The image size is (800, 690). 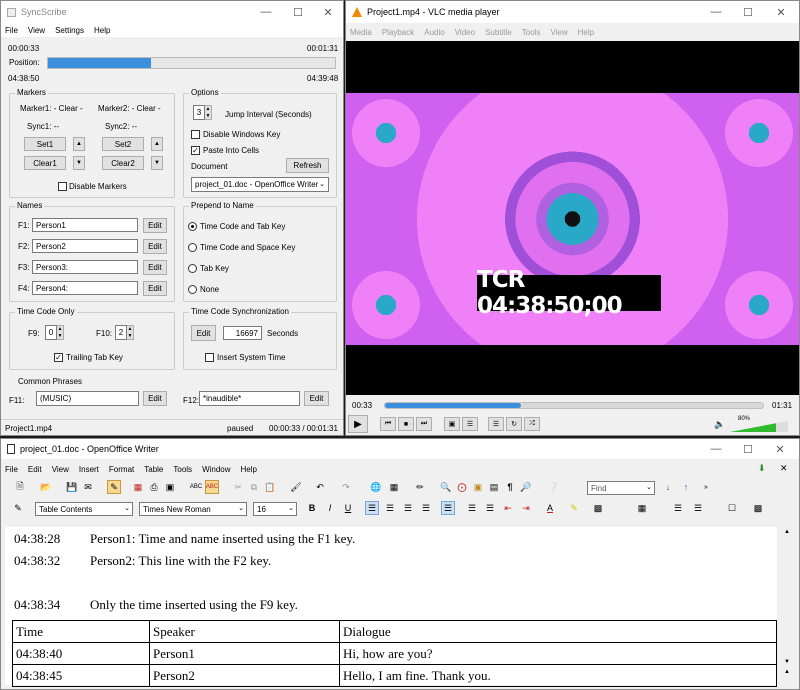 I want to click on underline-icon: U, so click(x=348, y=508).